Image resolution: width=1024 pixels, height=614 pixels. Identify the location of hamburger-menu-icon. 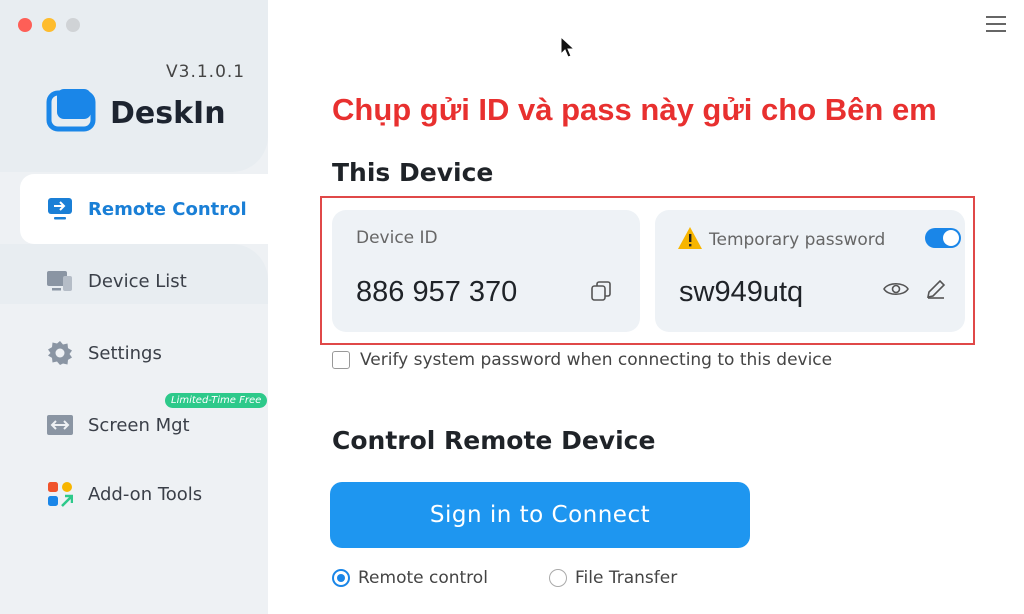
(996, 26).